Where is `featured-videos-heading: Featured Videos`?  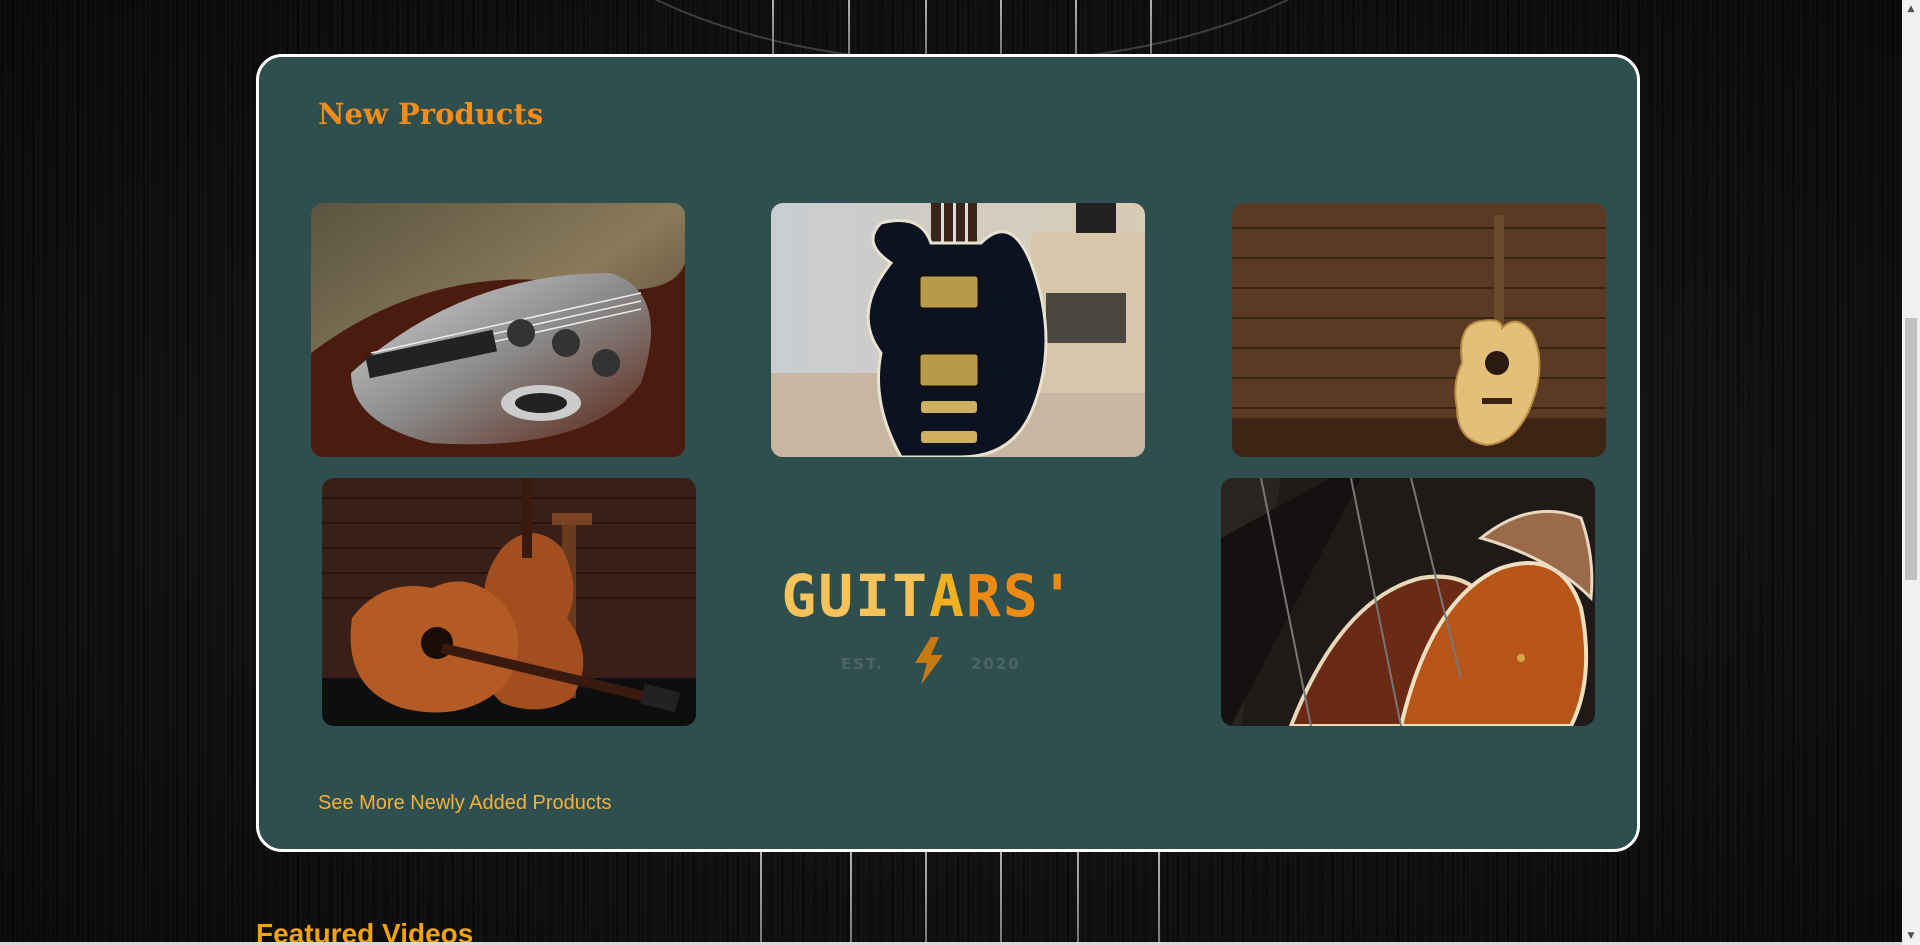 featured-videos-heading: Featured Videos is located at coordinates (365, 931).